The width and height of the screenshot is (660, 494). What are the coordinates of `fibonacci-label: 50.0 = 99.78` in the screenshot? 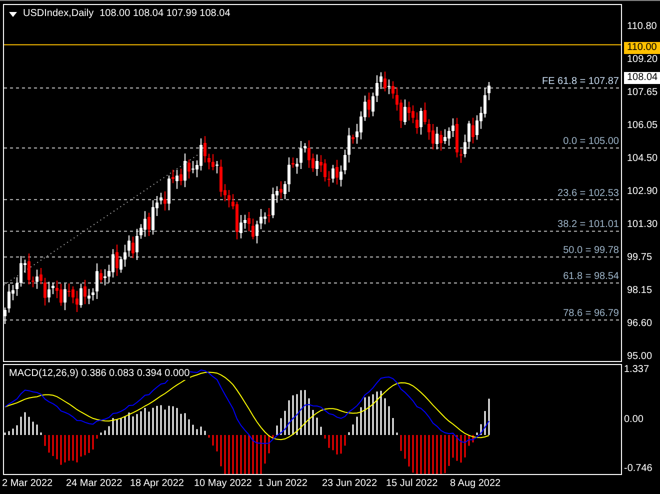 It's located at (591, 251).